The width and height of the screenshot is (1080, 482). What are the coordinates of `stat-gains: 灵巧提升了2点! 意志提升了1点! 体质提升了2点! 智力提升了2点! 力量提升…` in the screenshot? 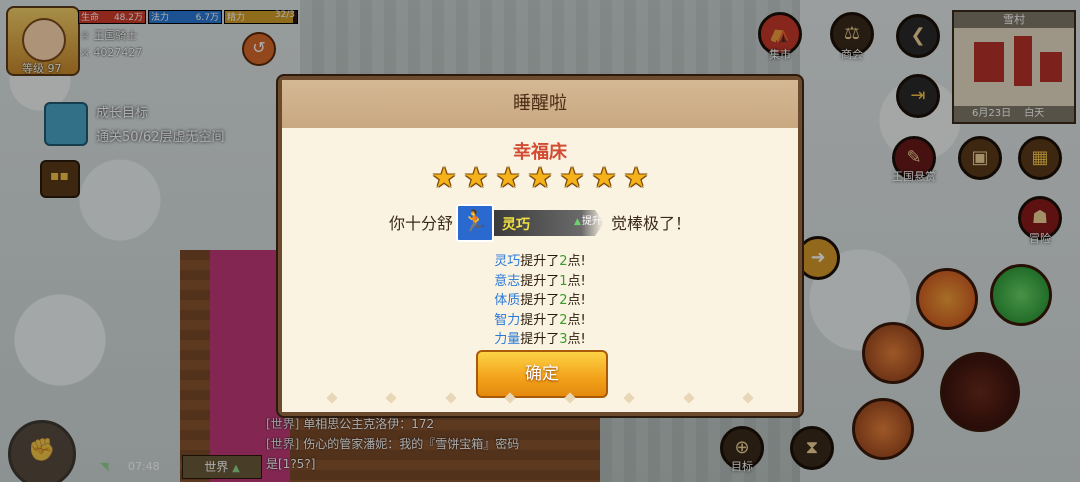 It's located at (540, 299).